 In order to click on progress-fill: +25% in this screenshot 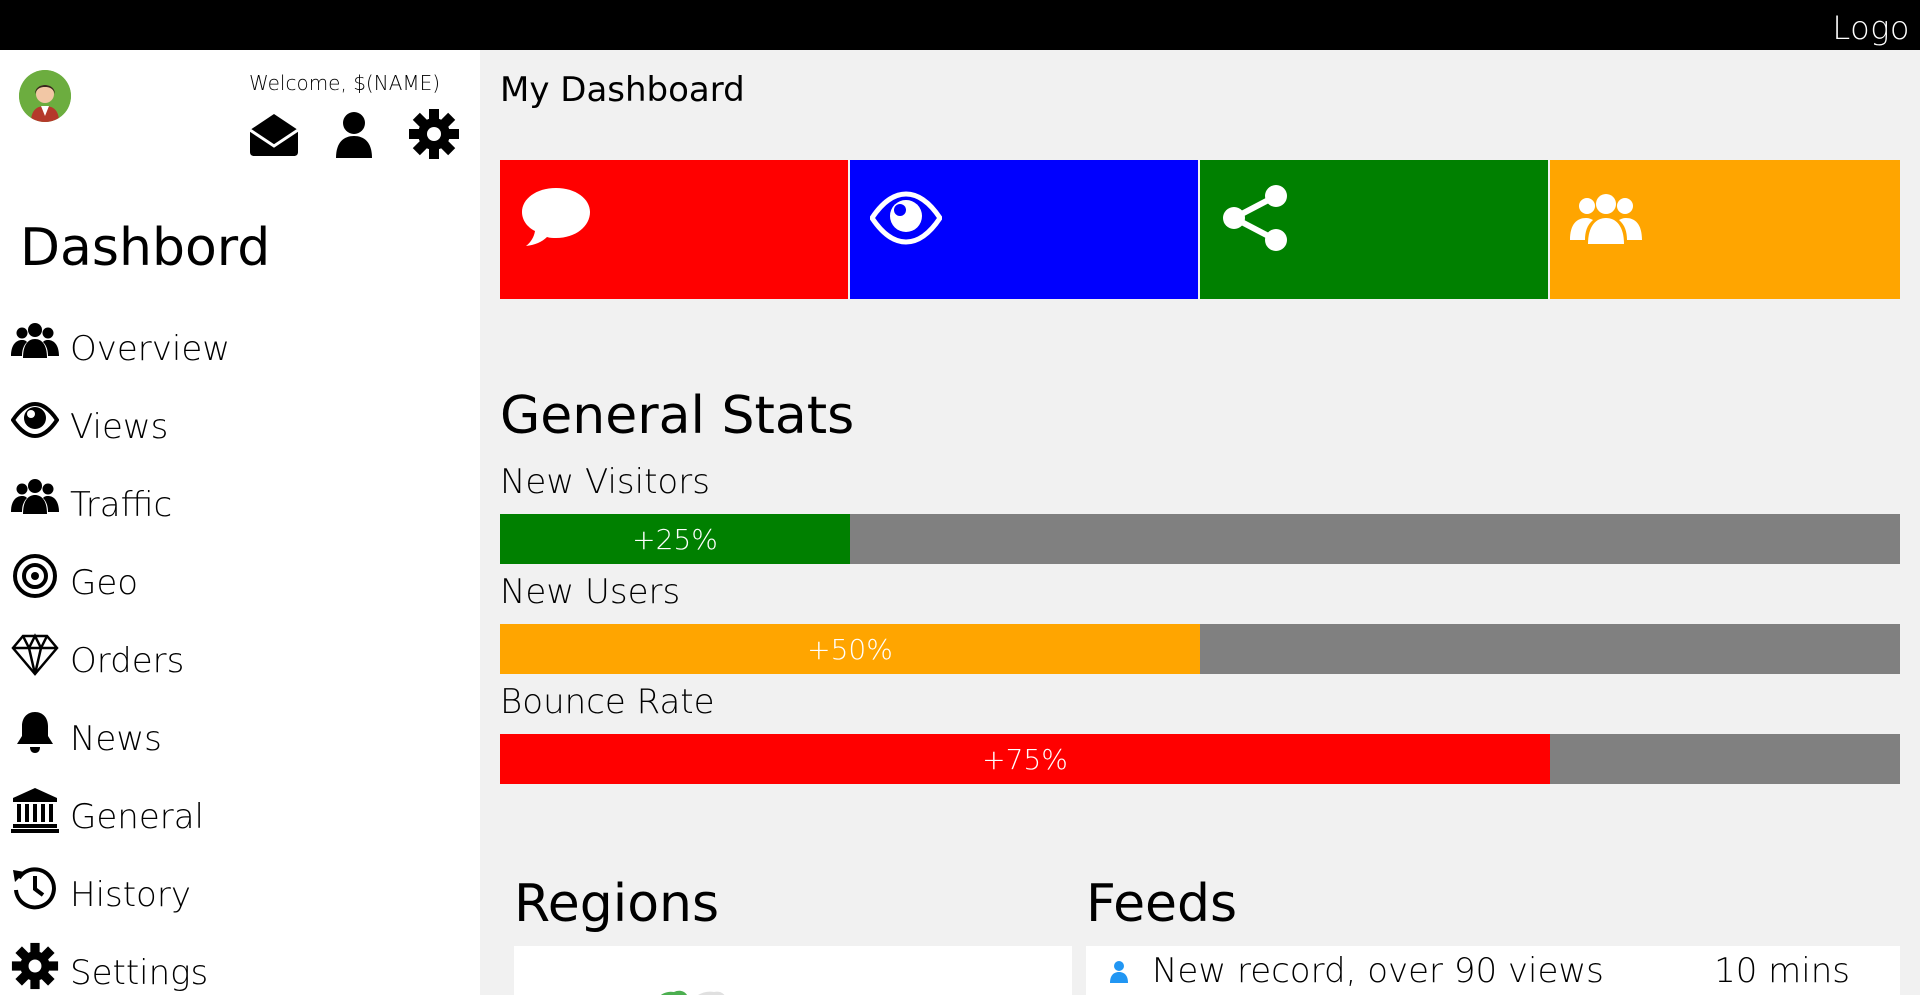, I will do `click(675, 539)`.